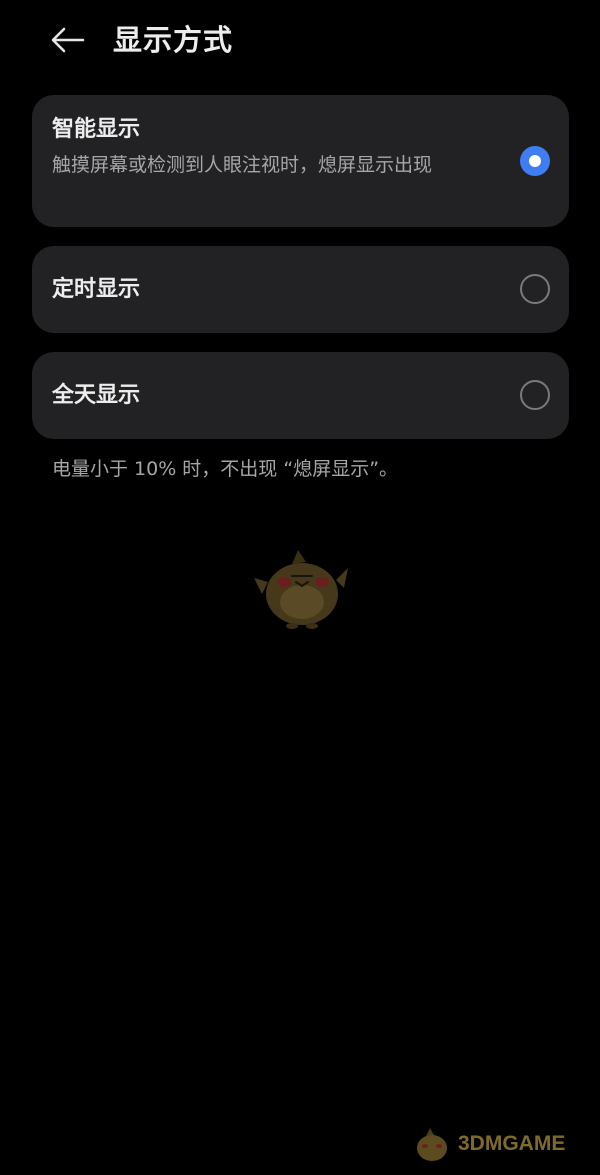 The height and width of the screenshot is (1175, 600). What do you see at coordinates (300, 41) in the screenshot?
I see `header-bar: 显示方式` at bounding box center [300, 41].